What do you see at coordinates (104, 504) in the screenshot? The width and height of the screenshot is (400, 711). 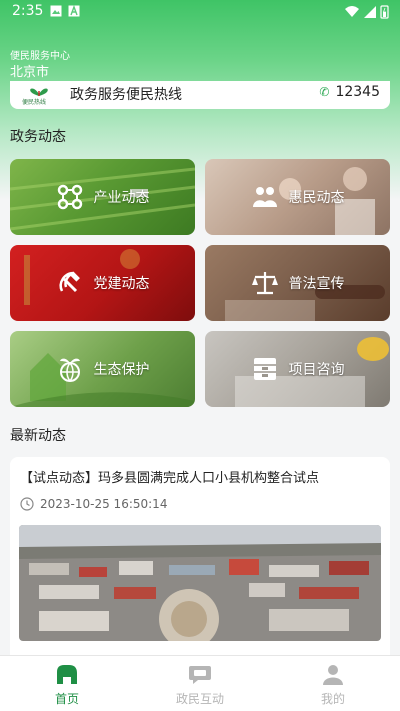 I see `news-time: 2023-10-25 16:50:14` at bounding box center [104, 504].